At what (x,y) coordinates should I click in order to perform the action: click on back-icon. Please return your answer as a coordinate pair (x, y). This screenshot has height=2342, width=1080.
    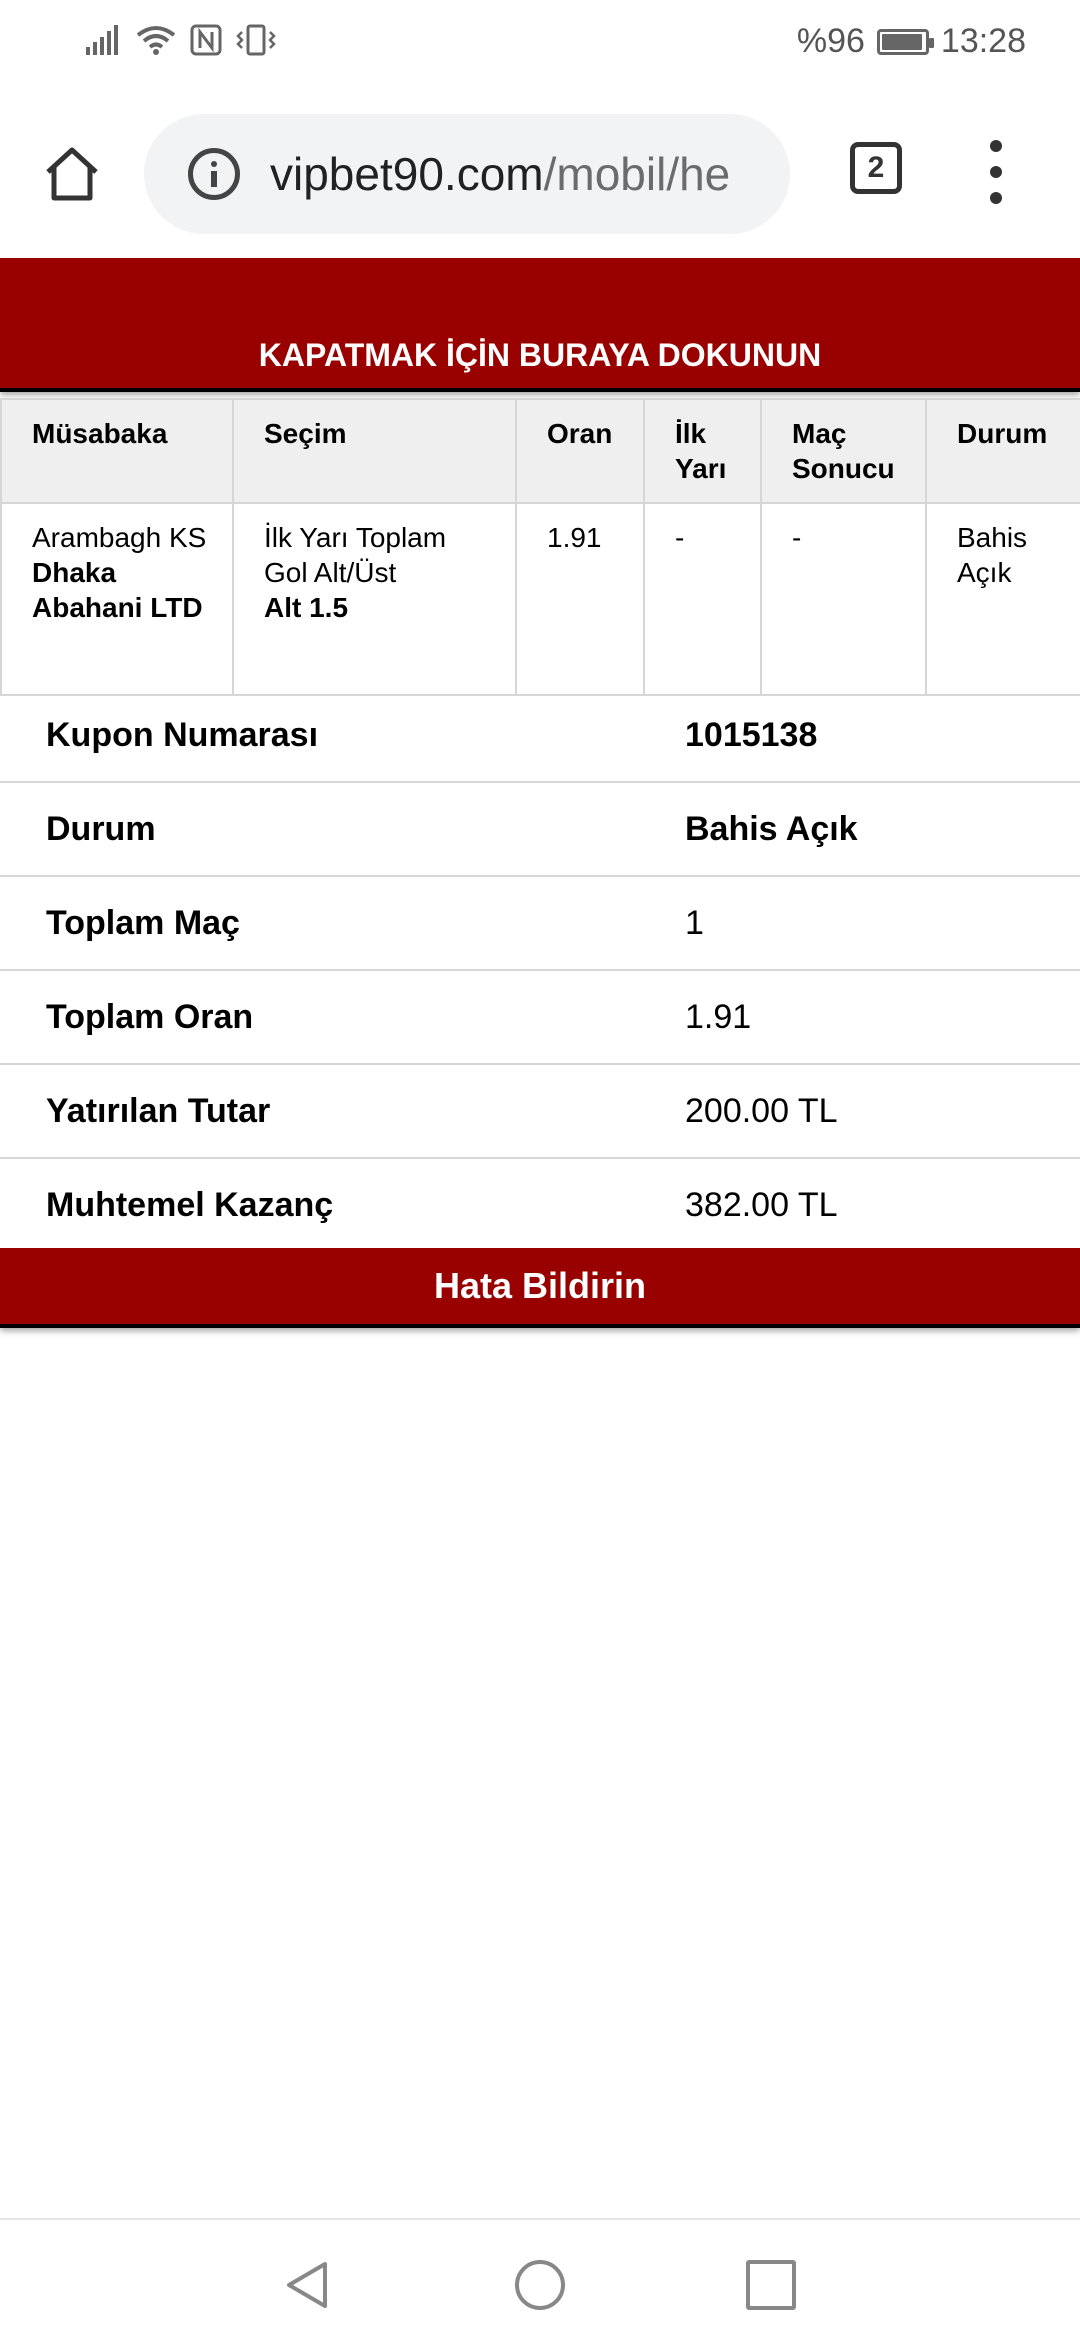
    Looking at the image, I should click on (308, 2285).